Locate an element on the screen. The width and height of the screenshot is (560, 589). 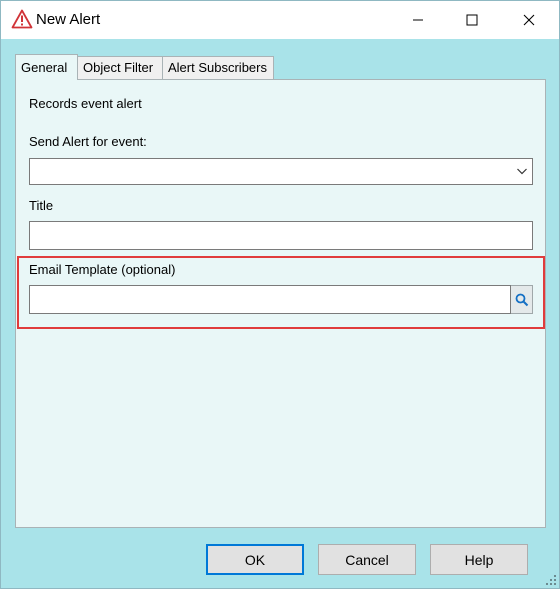
close-icon is located at coordinates (529, 20).